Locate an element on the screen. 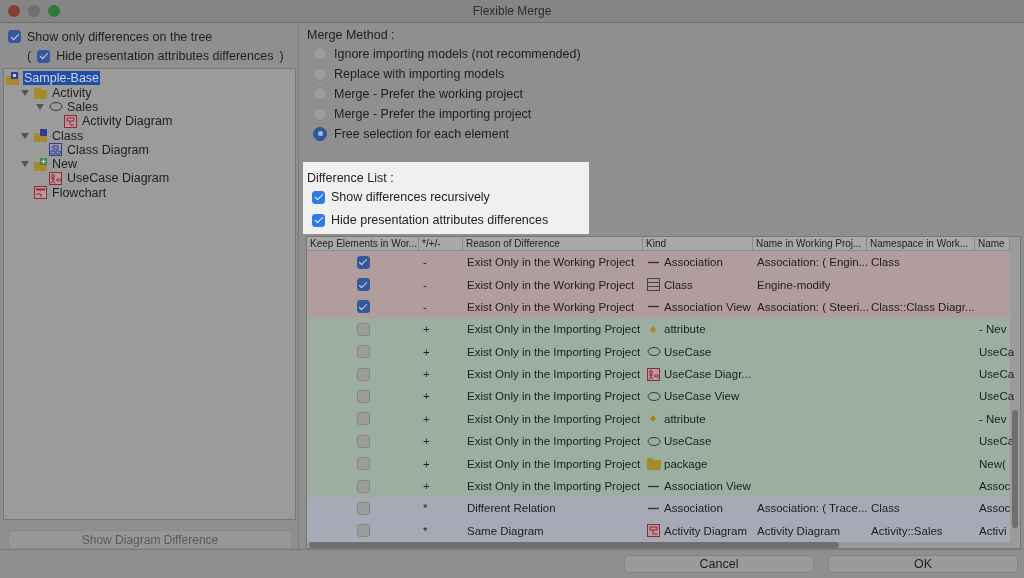  table-row: - Exist Only in the Working Project Class Engine-modify is located at coordinates (658, 284).